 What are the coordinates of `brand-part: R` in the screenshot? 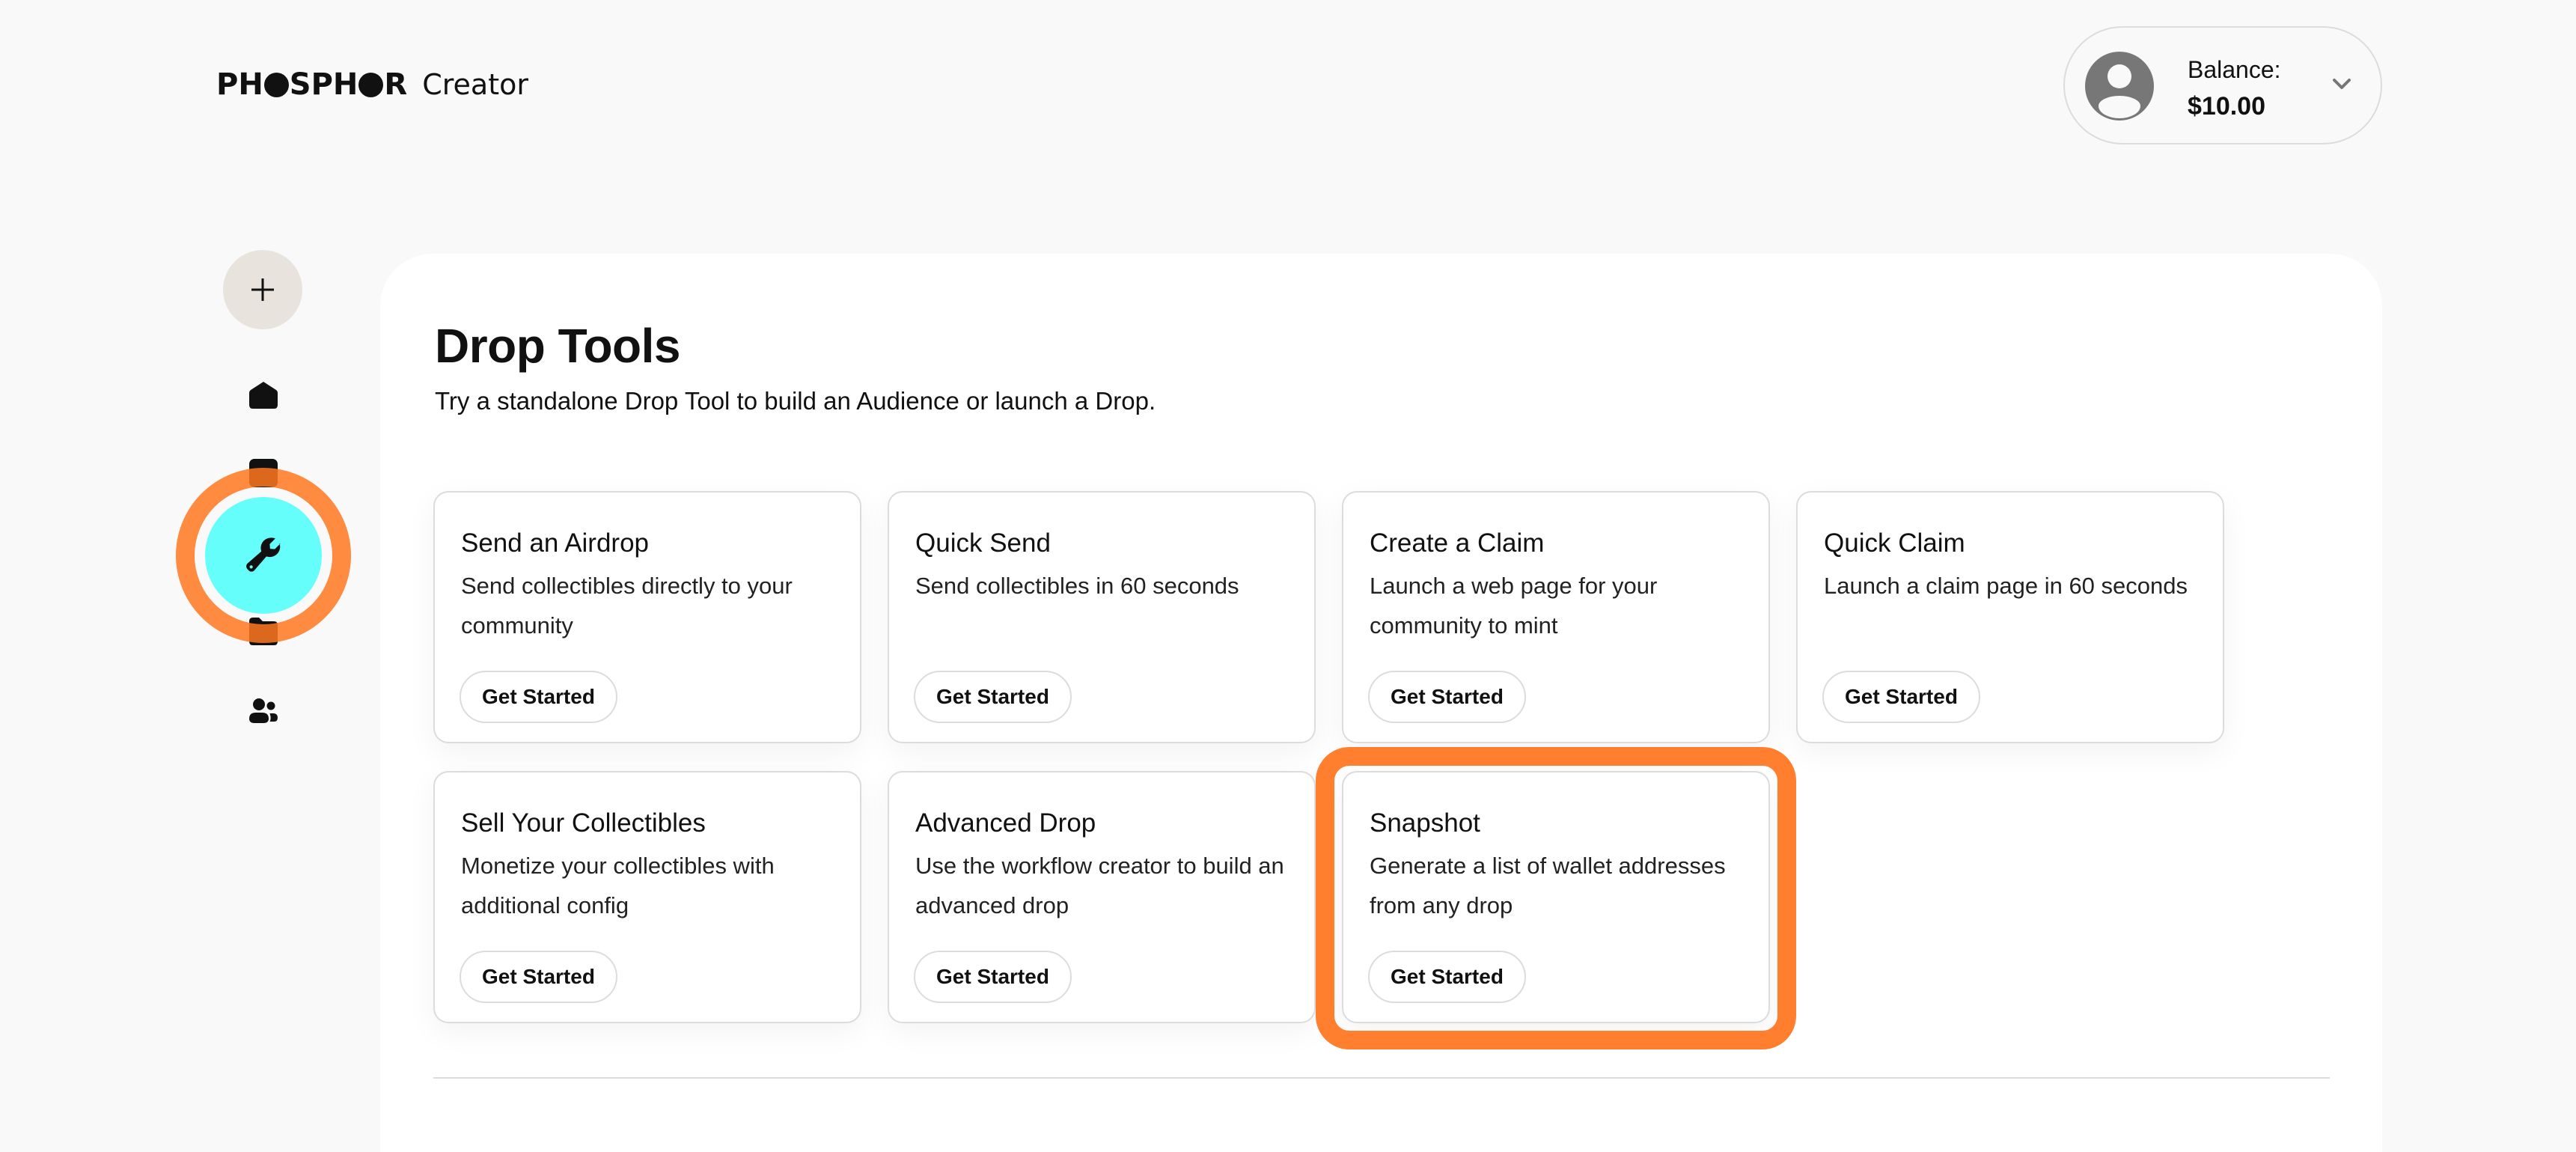 It's located at (396, 84).